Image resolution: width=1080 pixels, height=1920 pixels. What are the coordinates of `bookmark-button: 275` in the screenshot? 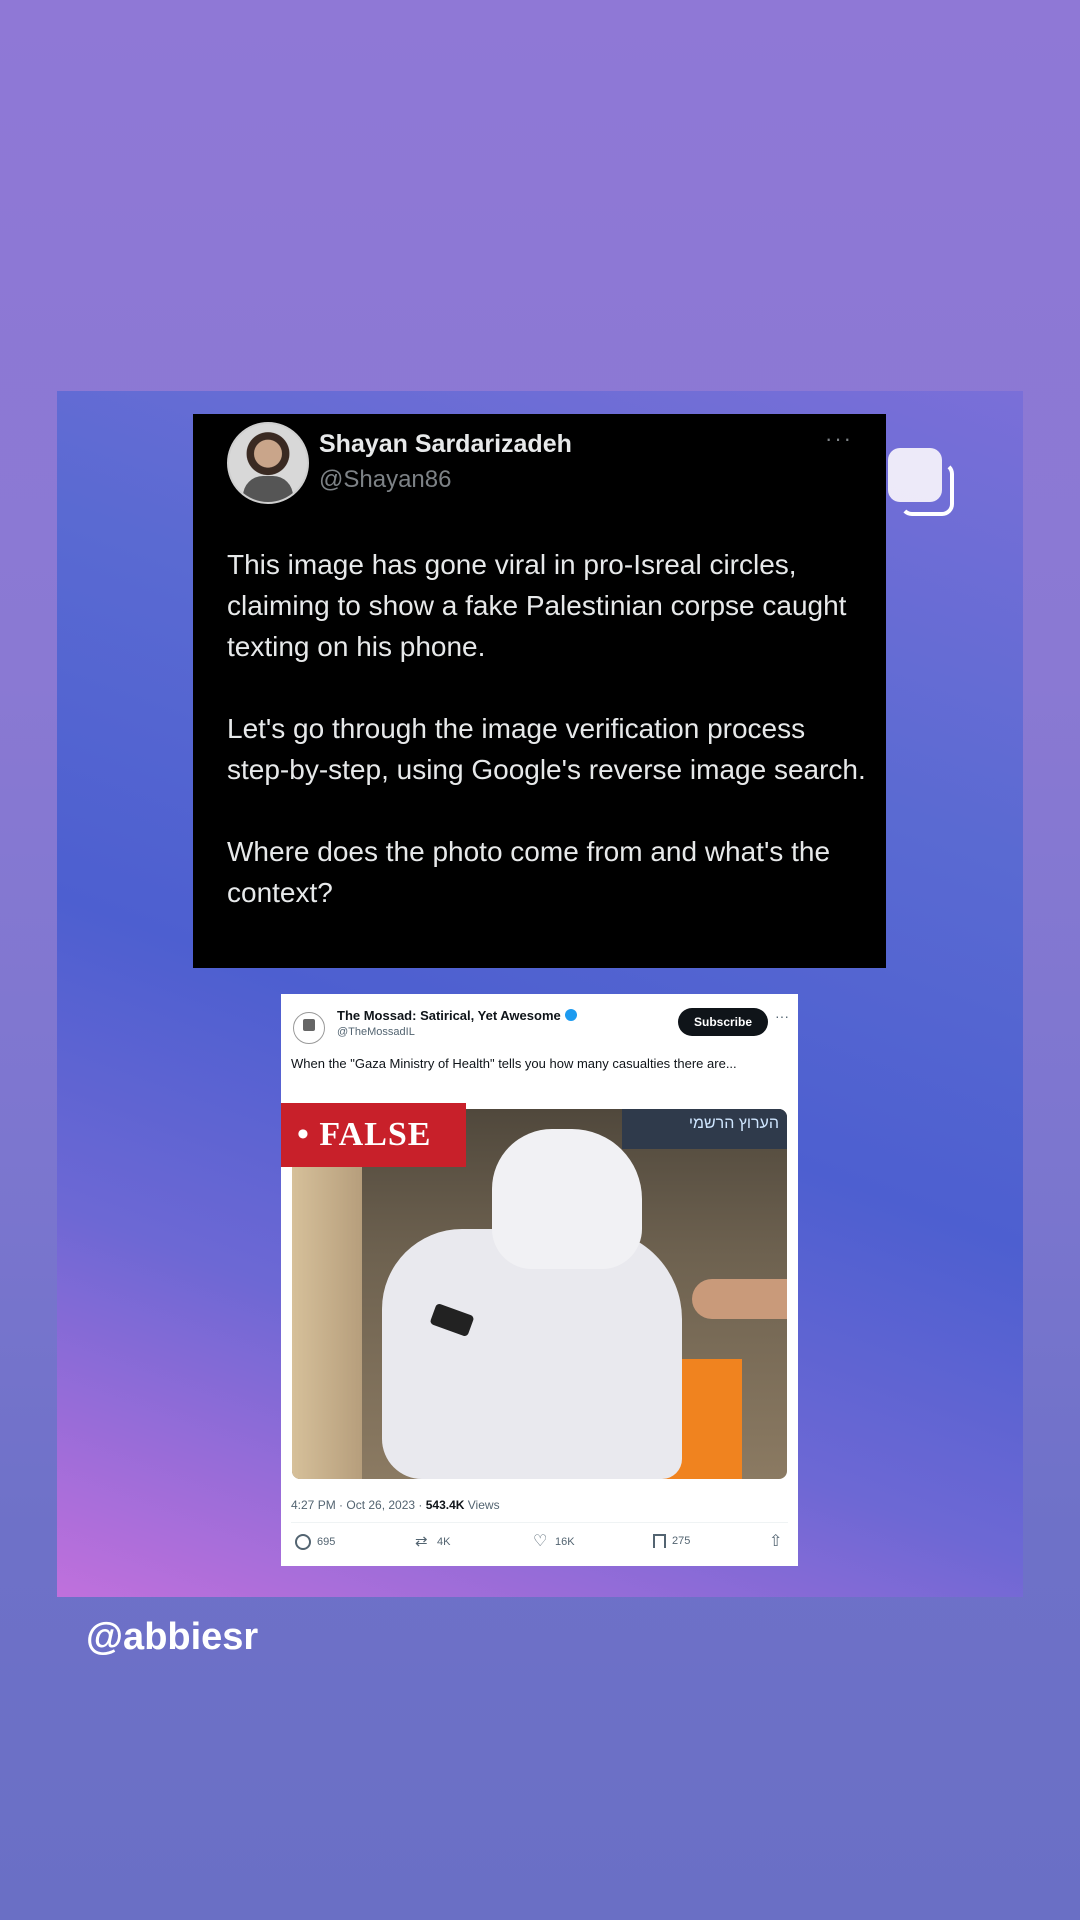 It's located at (671, 1541).